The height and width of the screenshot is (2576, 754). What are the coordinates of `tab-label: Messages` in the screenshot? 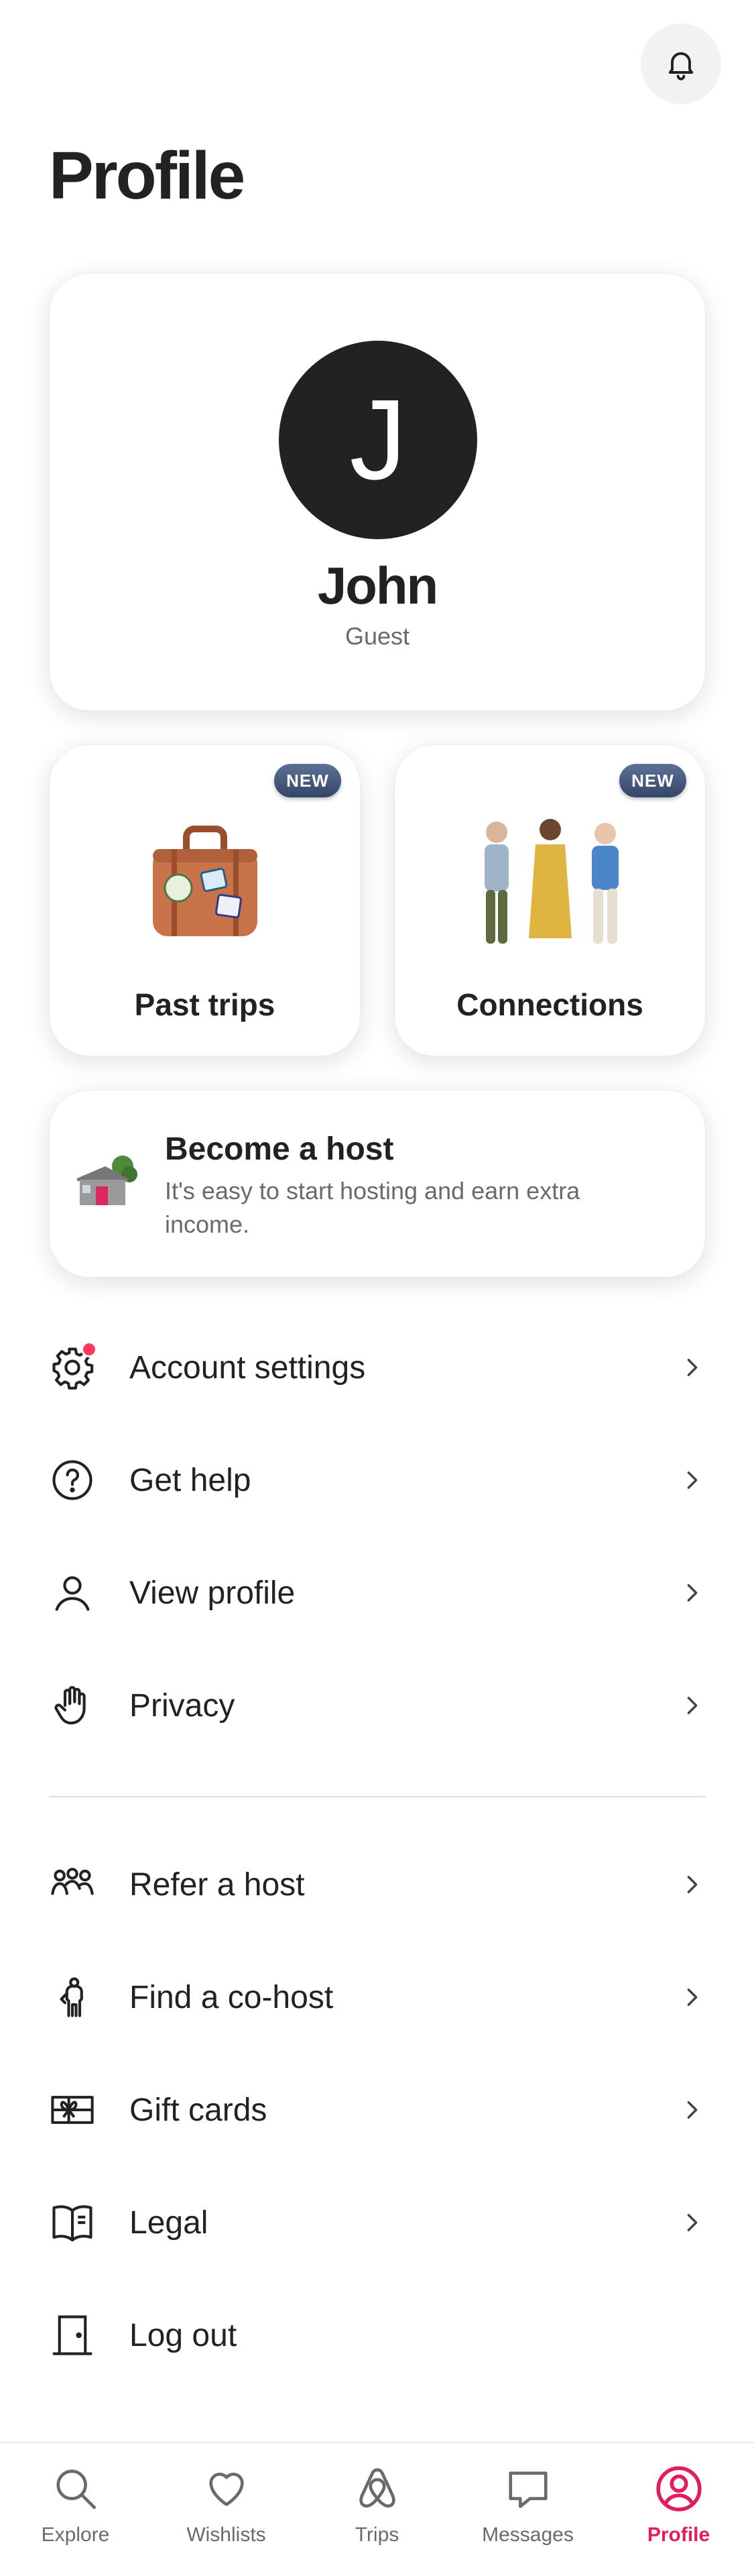 It's located at (528, 2535).